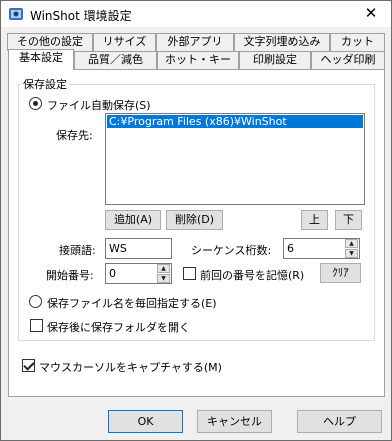  What do you see at coordinates (145, 421) in the screenshot?
I see `ok-button: OK` at bounding box center [145, 421].